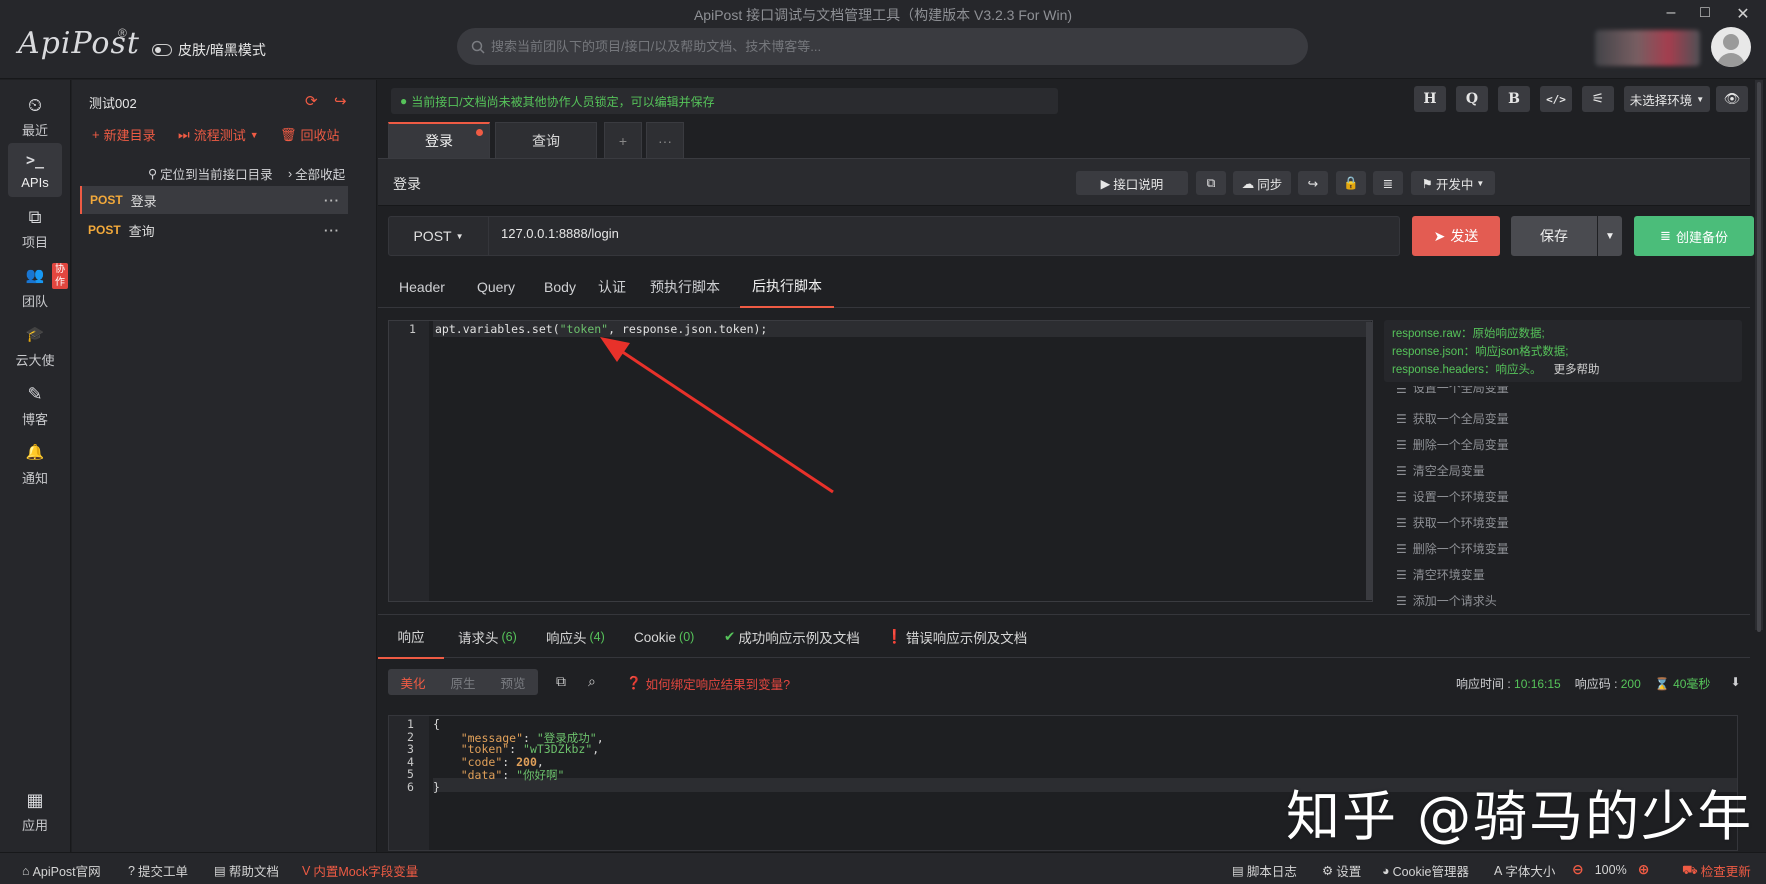 Image resolution: width=1766 pixels, height=884 pixels. Describe the element at coordinates (1425, 870) in the screenshot. I see `cookie-manager-button: ◕ Cookie管理器` at that location.